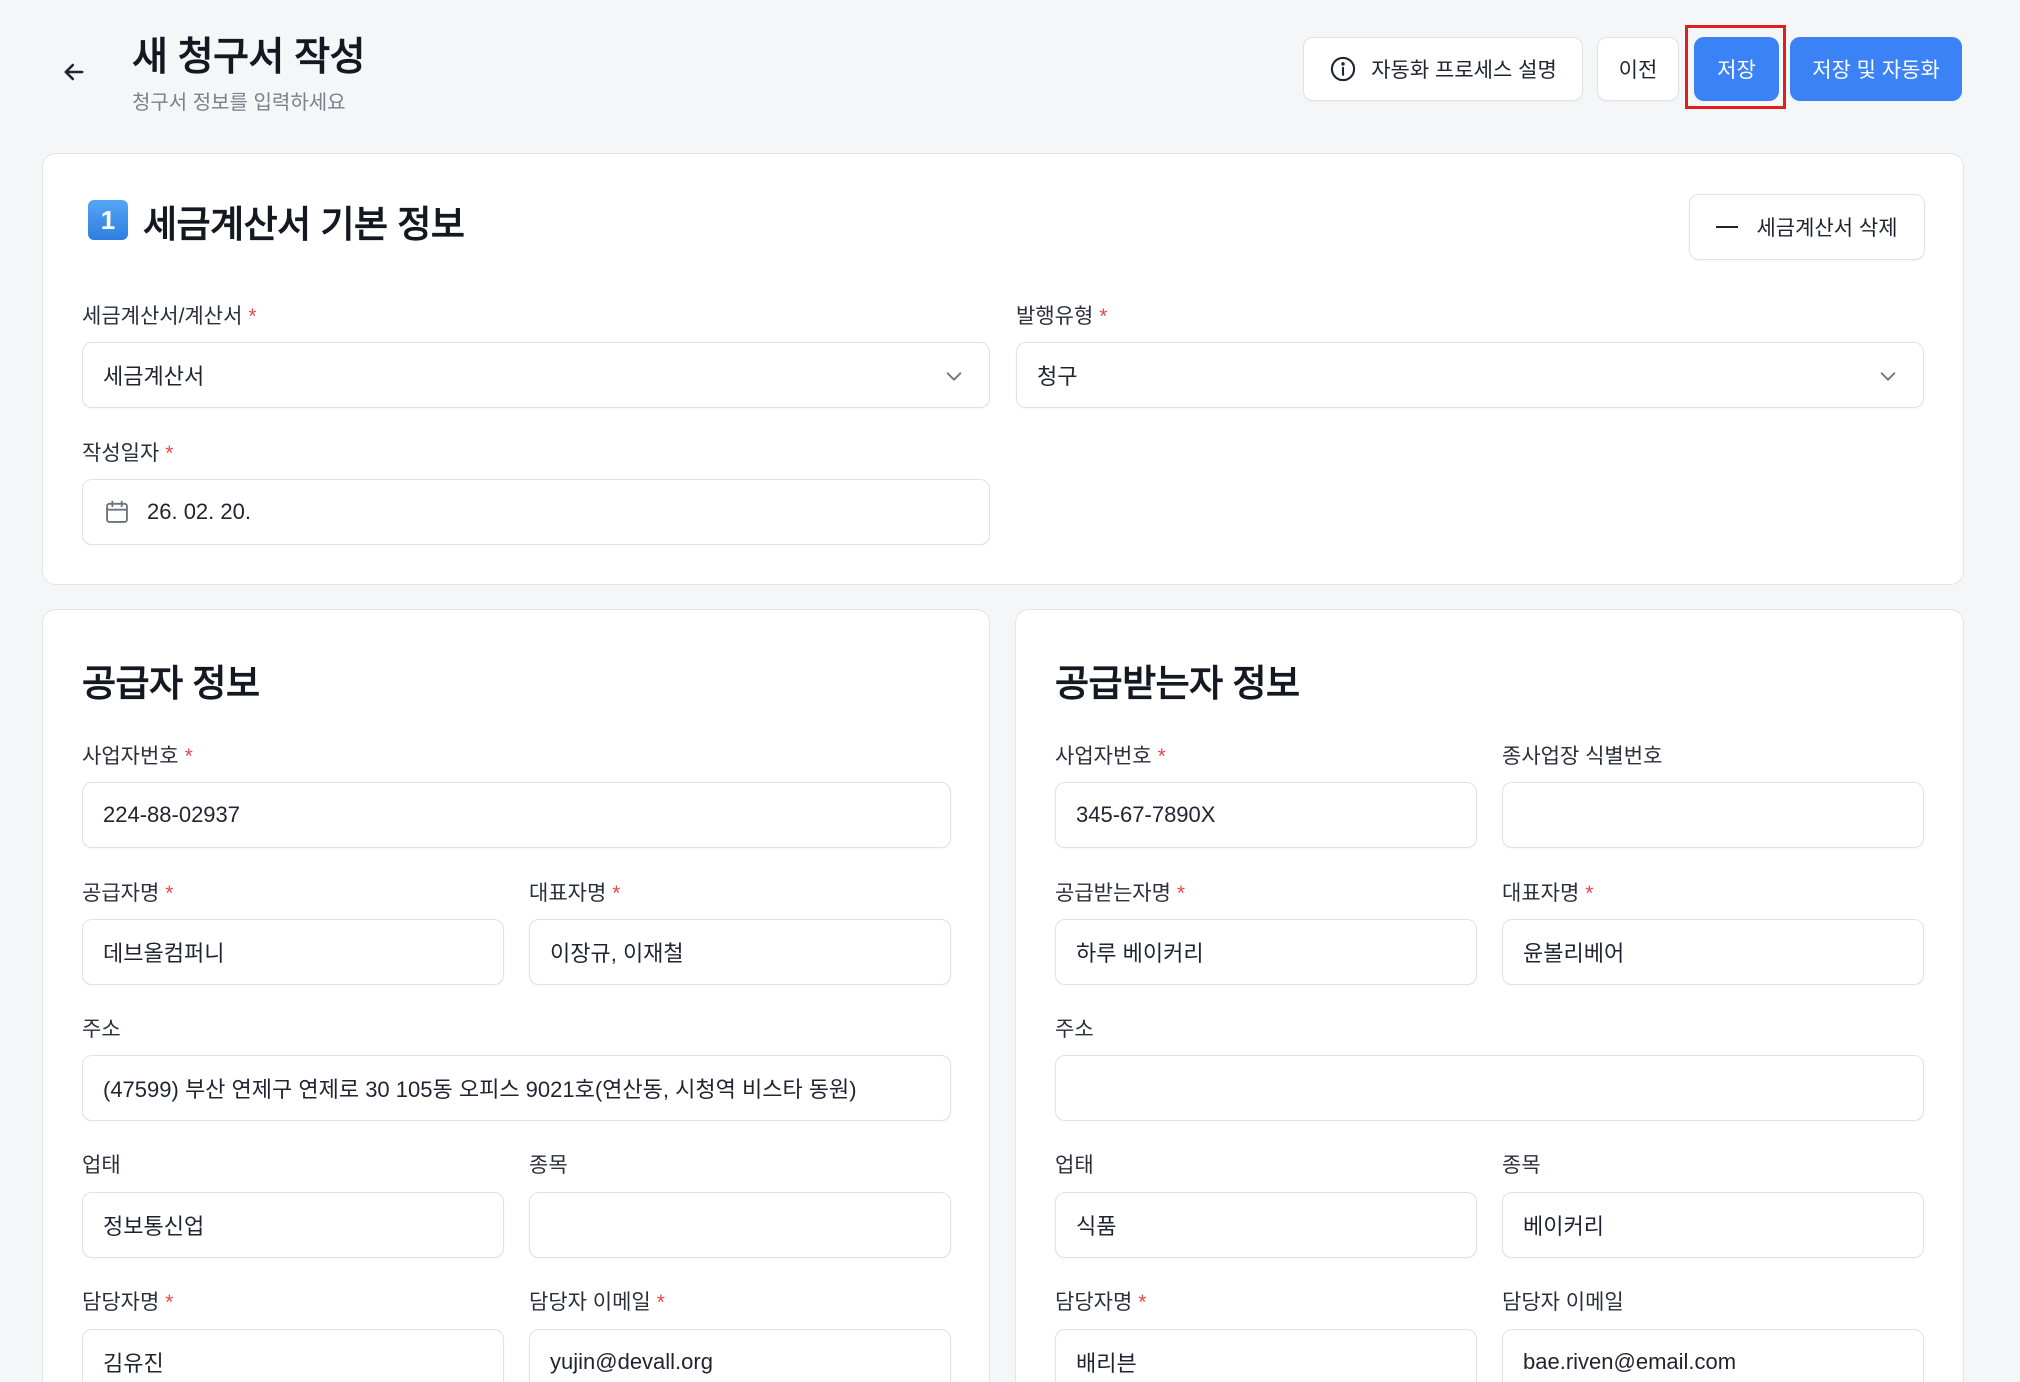  I want to click on delete-invoice-label: 세금계산서 삭제, so click(1827, 228).